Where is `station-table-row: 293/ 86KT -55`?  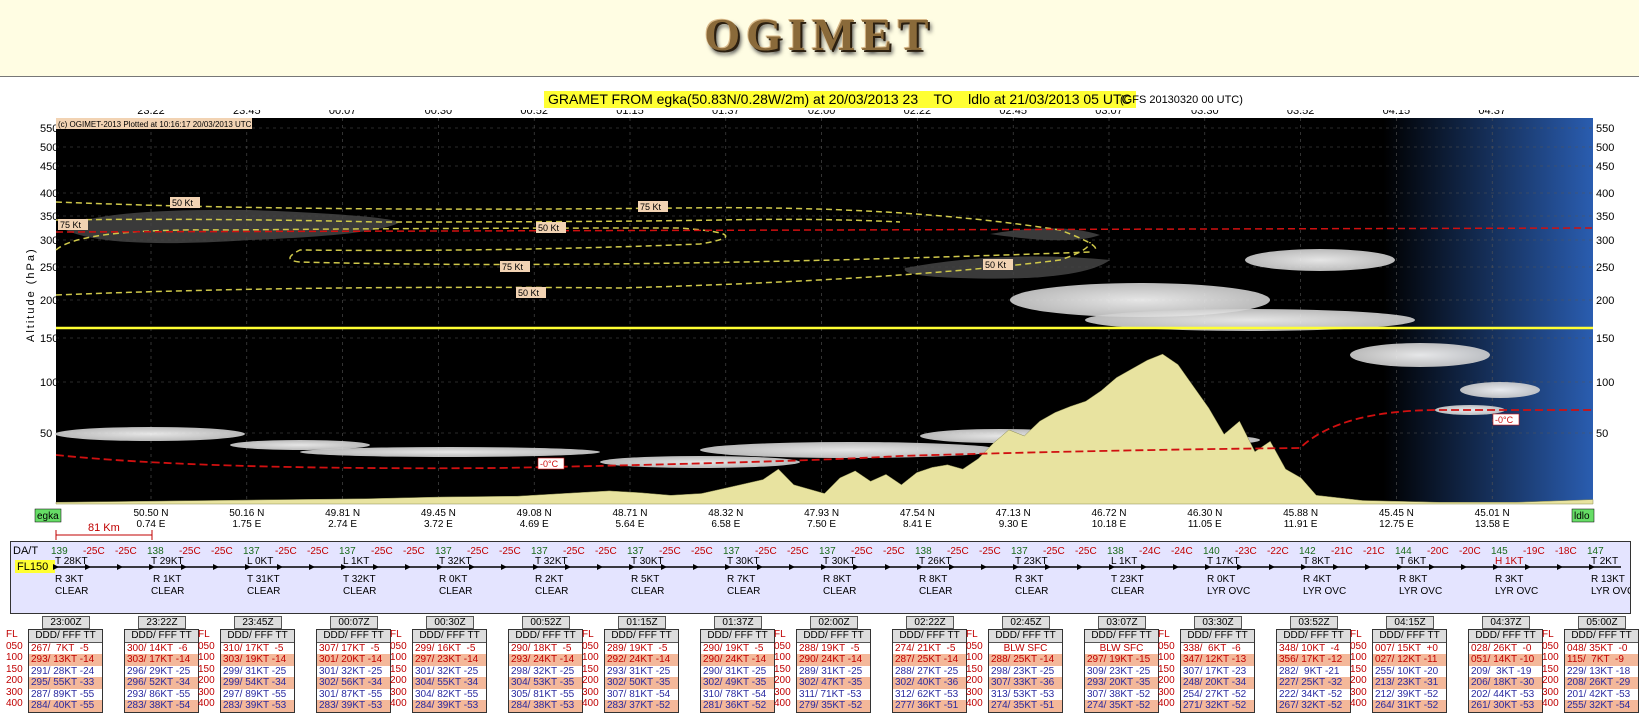 station-table-row: 293/ 86KT -55 is located at coordinates (161, 694).